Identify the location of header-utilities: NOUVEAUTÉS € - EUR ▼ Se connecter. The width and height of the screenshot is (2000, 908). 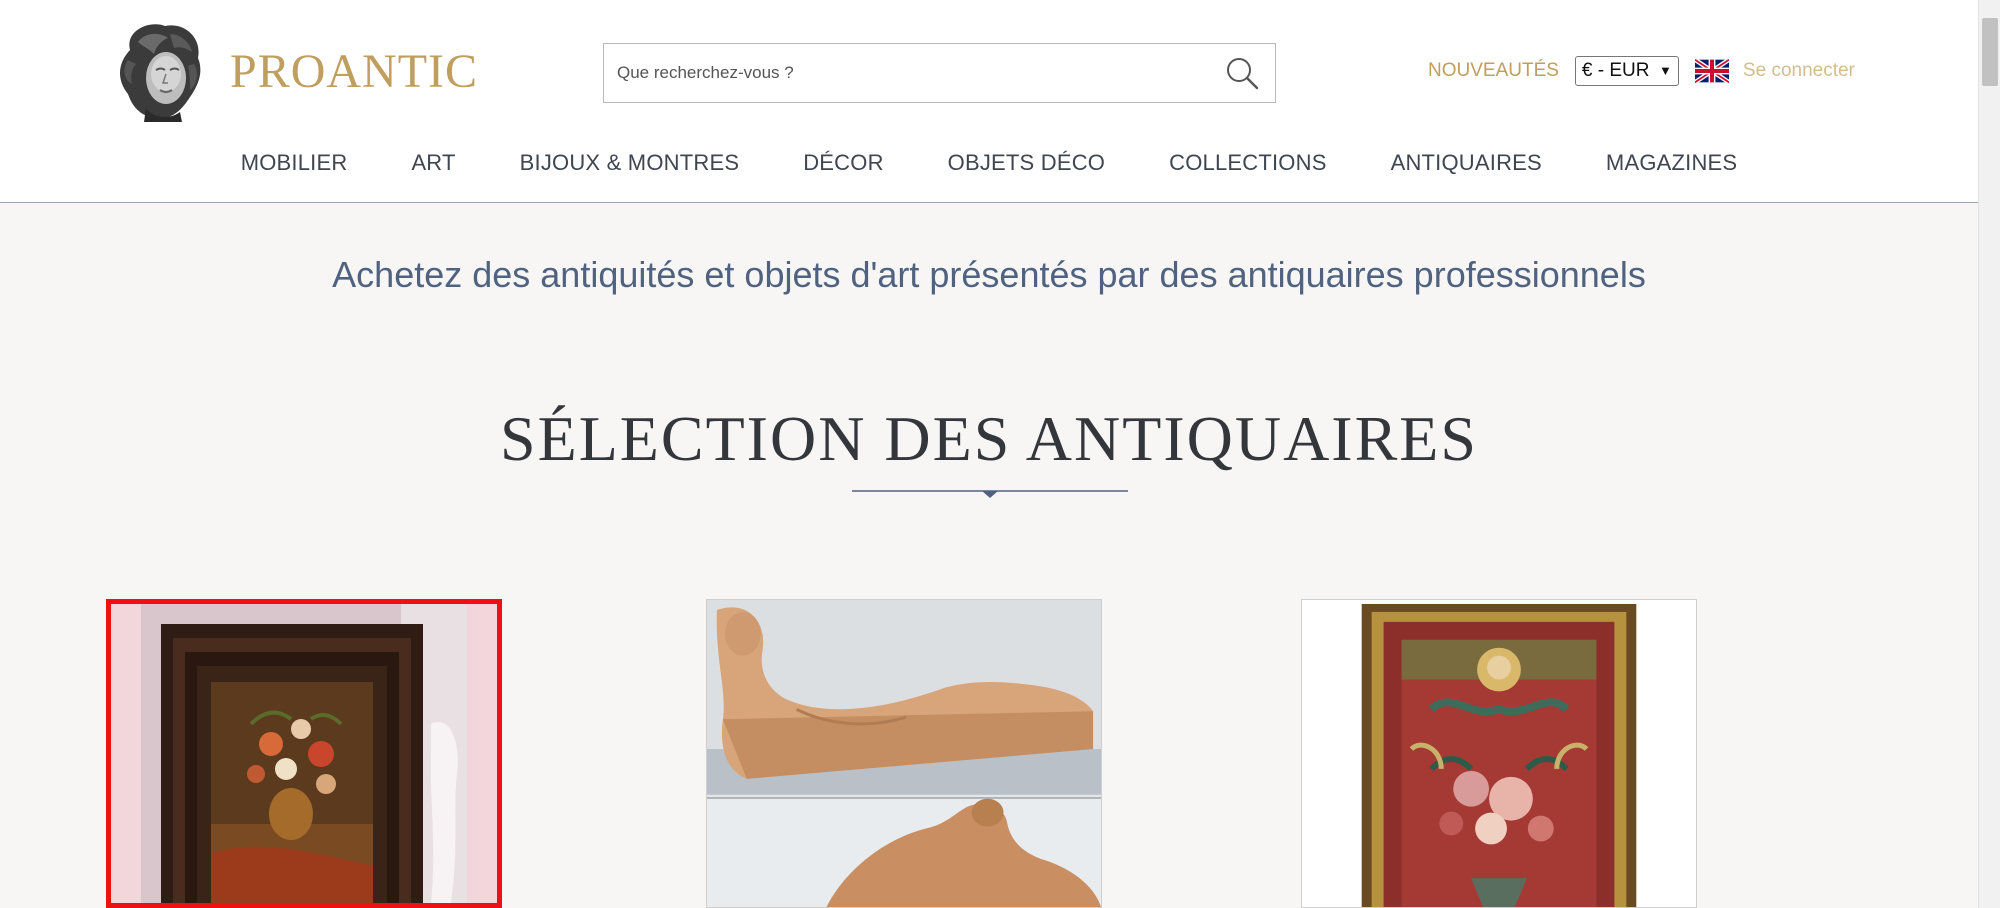
(1641, 71).